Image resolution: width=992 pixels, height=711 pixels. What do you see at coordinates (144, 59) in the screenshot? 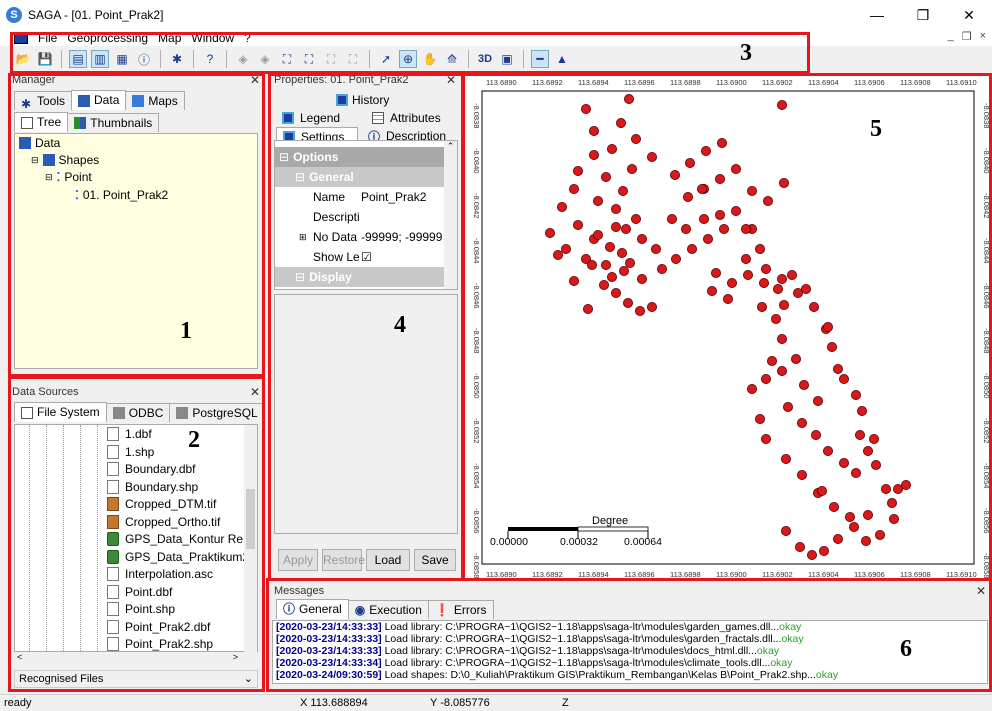
I see `info-icon: ⓘ` at bounding box center [144, 59].